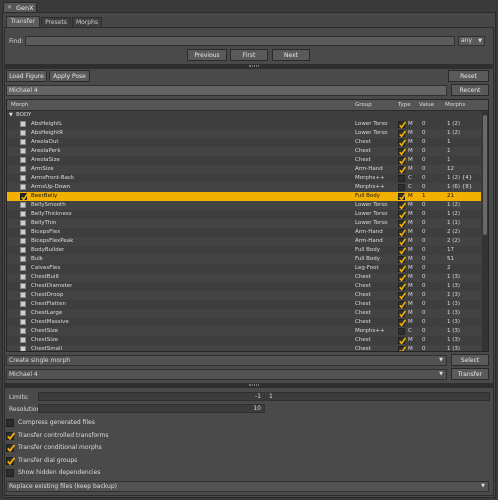  What do you see at coordinates (468, 76) in the screenshot?
I see `reset-button: Reset` at bounding box center [468, 76].